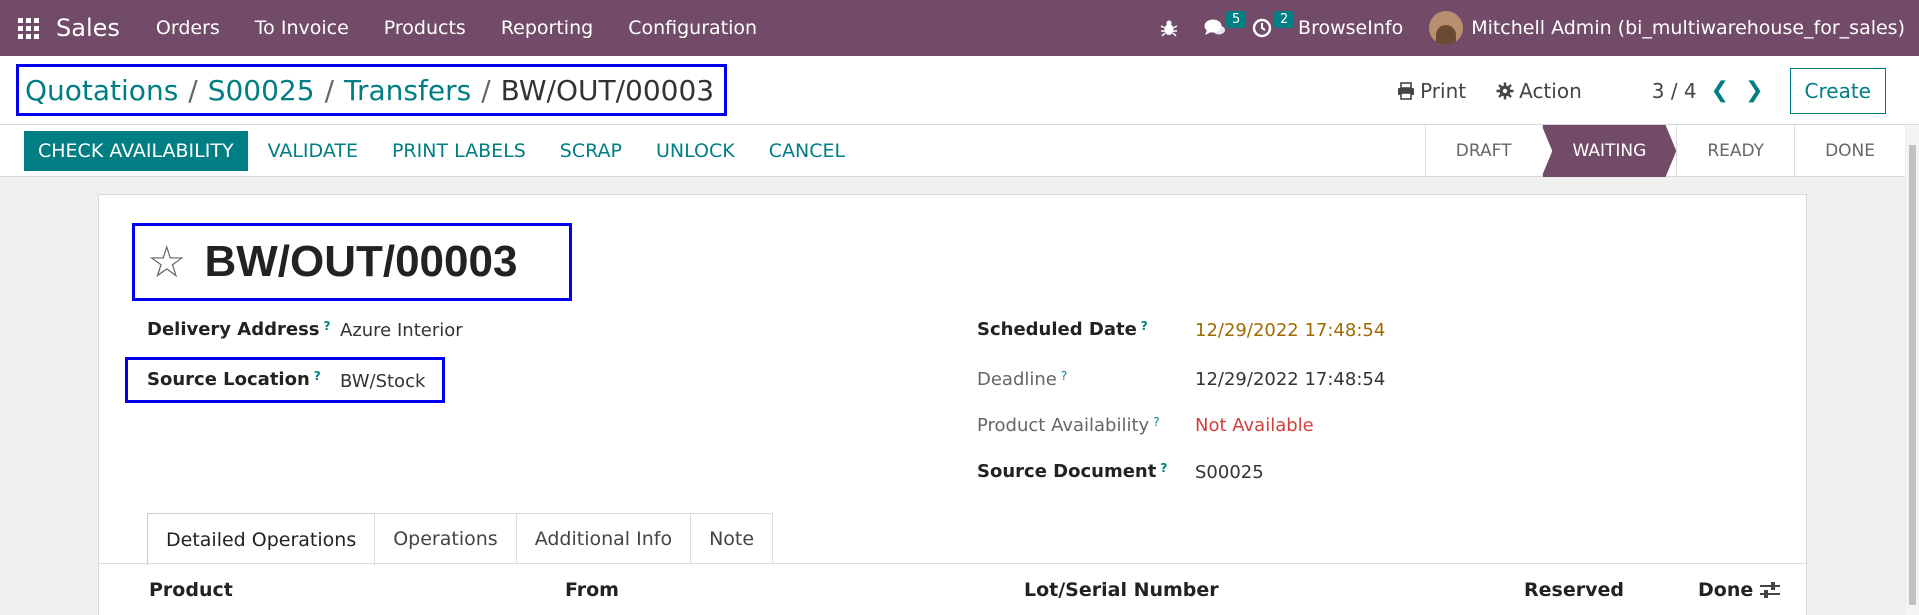  What do you see at coordinates (1912, 370) in the screenshot?
I see `scrollbar` at bounding box center [1912, 370].